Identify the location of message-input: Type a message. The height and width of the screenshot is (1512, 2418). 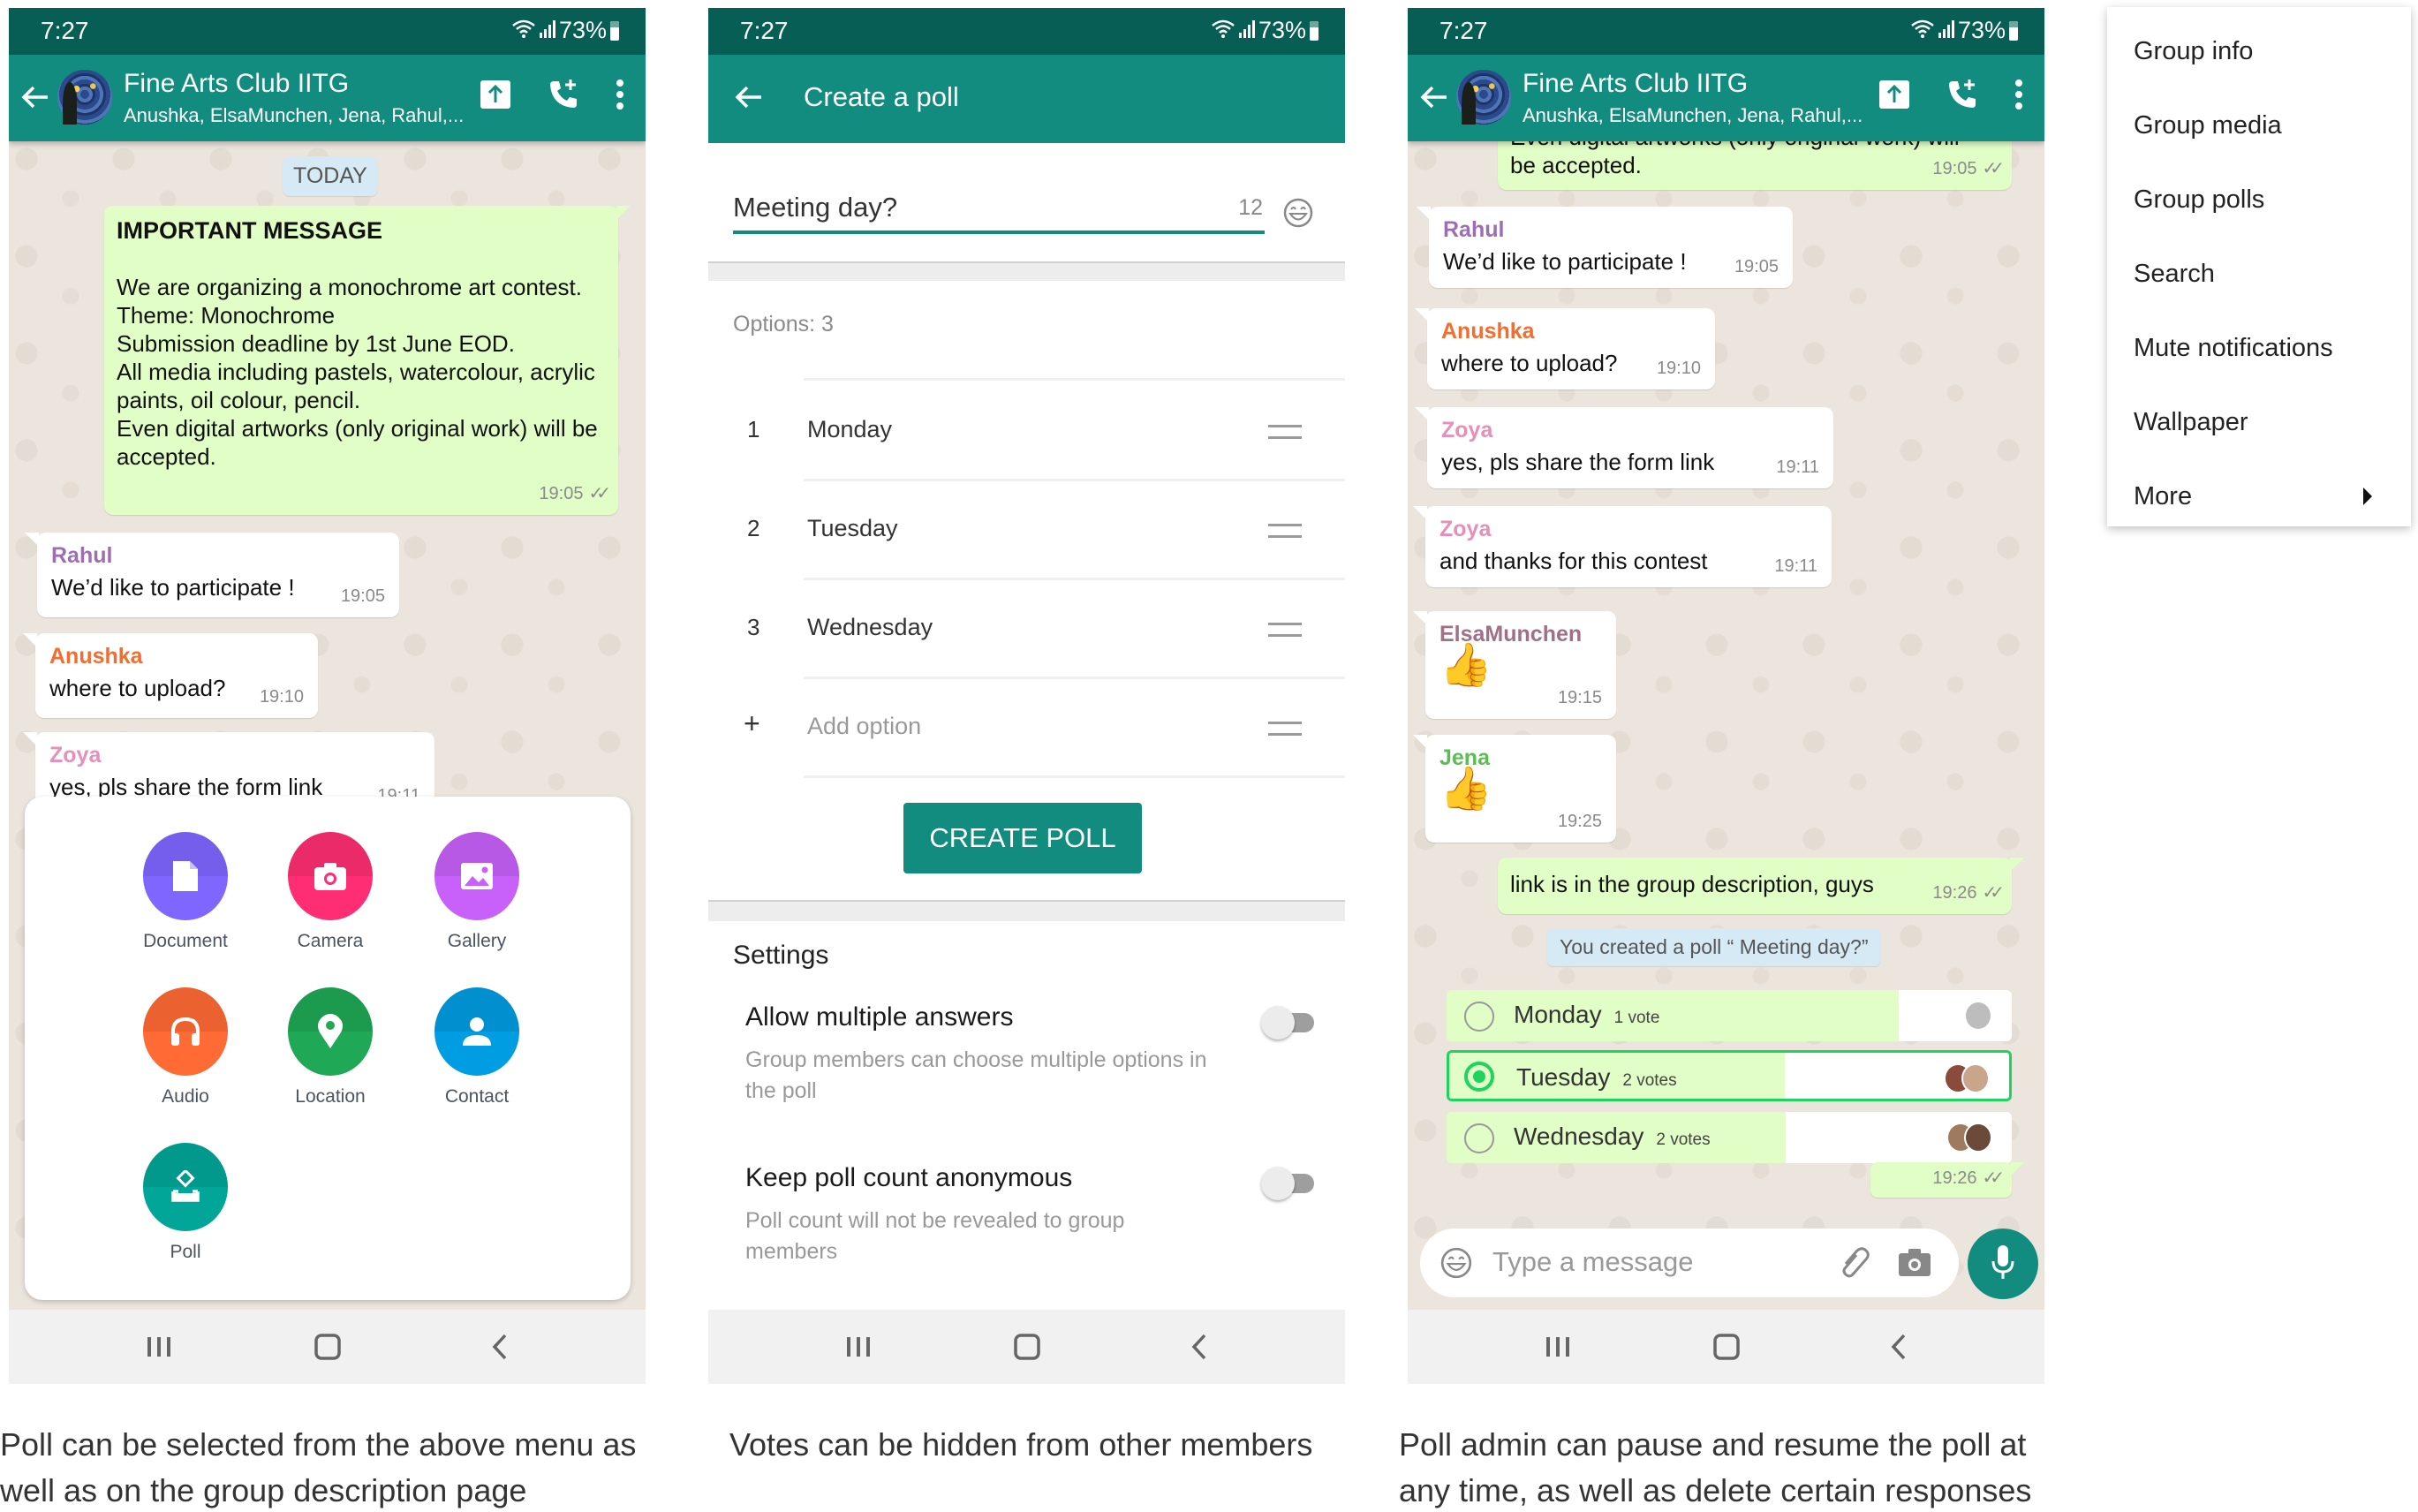
(1689, 1262).